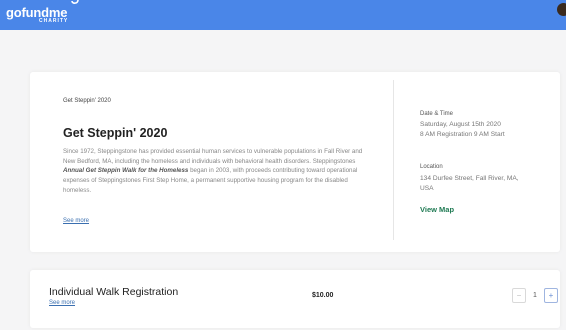 This screenshot has height=330, width=566. What do you see at coordinates (393, 160) in the screenshot?
I see `column-divider` at bounding box center [393, 160].